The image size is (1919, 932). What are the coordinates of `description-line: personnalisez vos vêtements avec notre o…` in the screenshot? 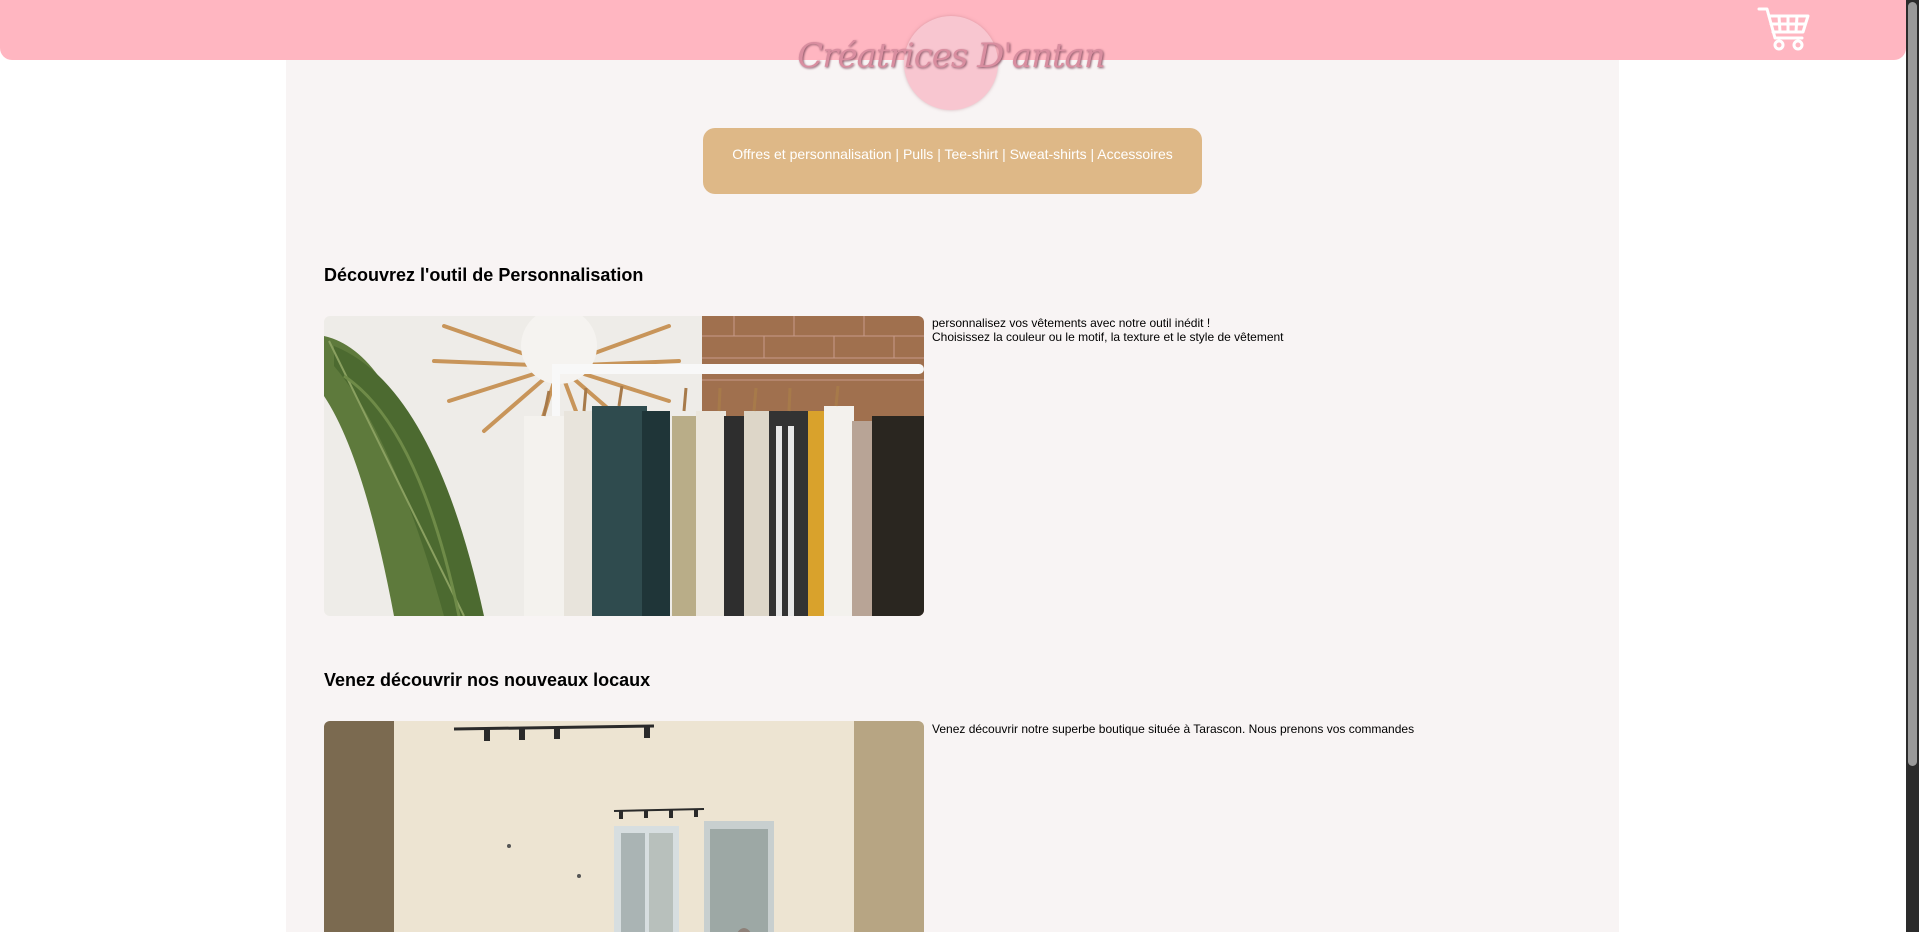 It's located at (1071, 323).